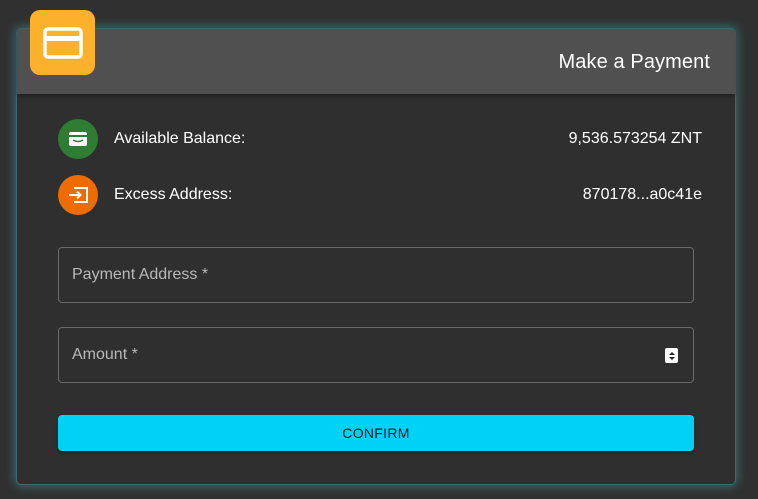 The image size is (758, 499). I want to click on input-arrow-icon, so click(78, 195).